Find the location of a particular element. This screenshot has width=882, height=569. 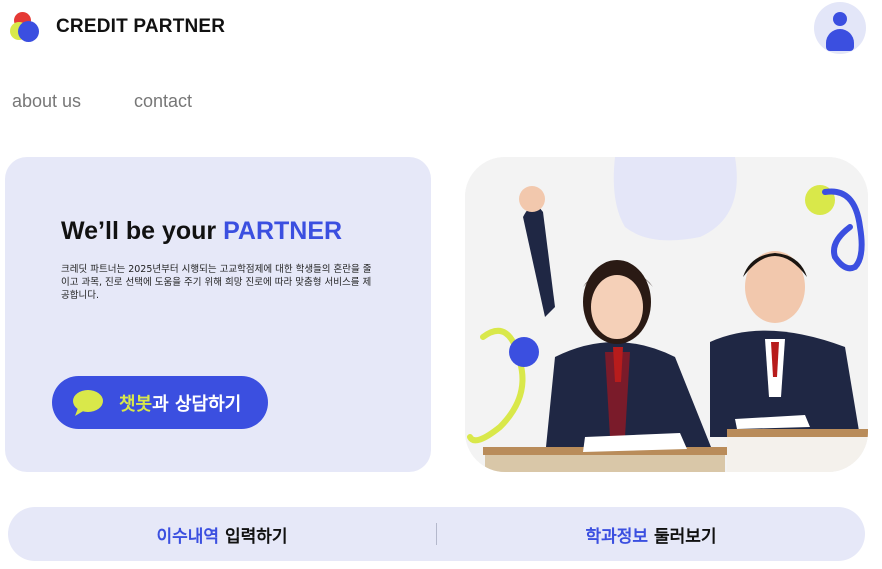

course-history-highlight: 이수내역 is located at coordinates (187, 536).